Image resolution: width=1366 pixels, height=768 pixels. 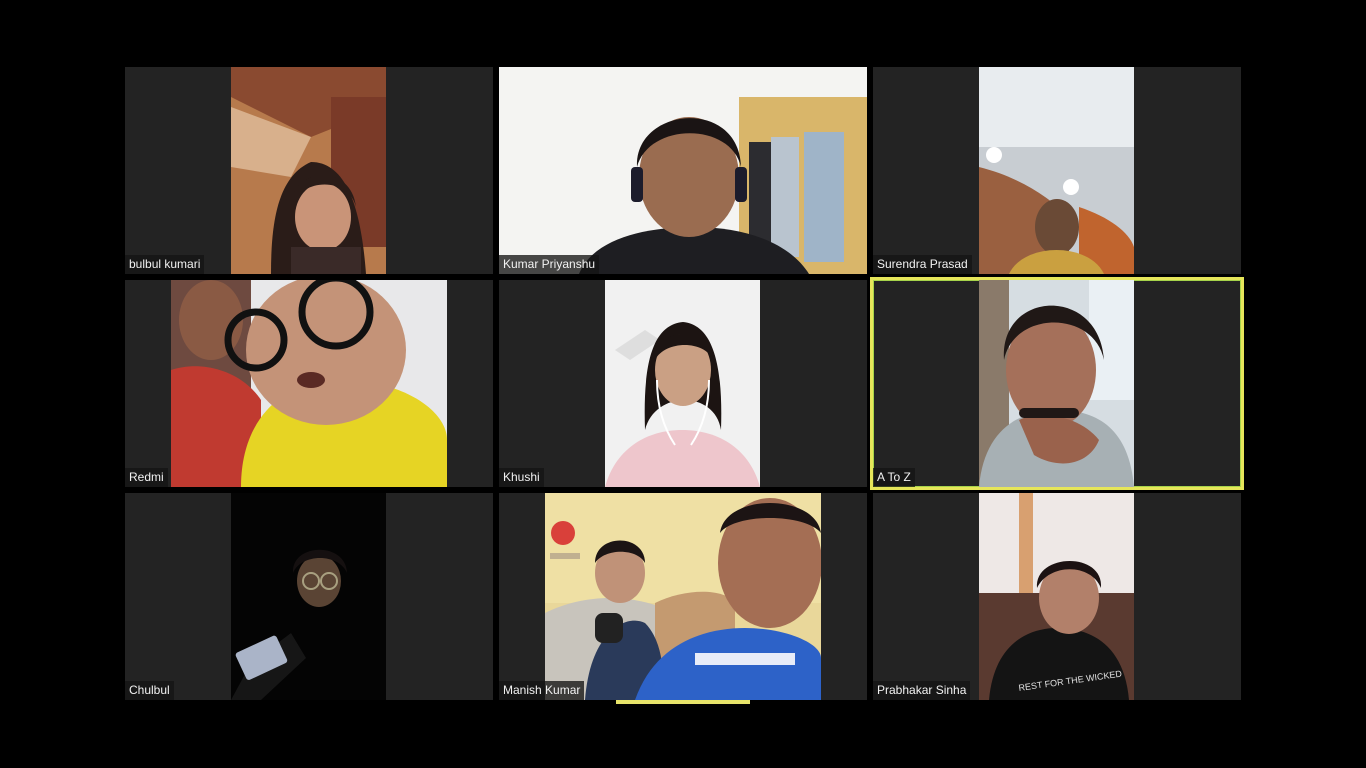 What do you see at coordinates (894, 477) in the screenshot?
I see `participant-name-label: A To Z` at bounding box center [894, 477].